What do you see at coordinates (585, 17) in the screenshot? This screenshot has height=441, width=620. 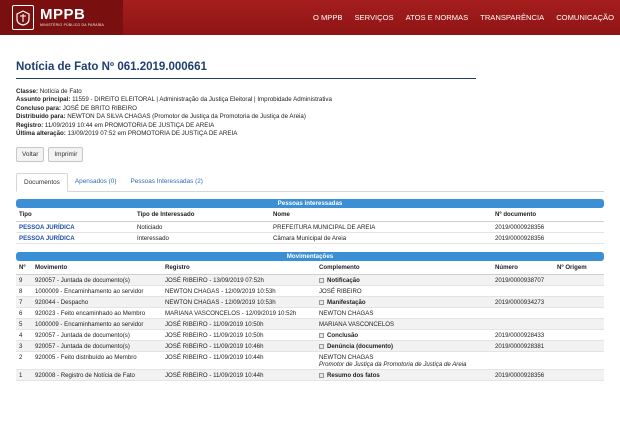 I see `nav-comunicacao: COMUNICAÇÃO` at bounding box center [585, 17].